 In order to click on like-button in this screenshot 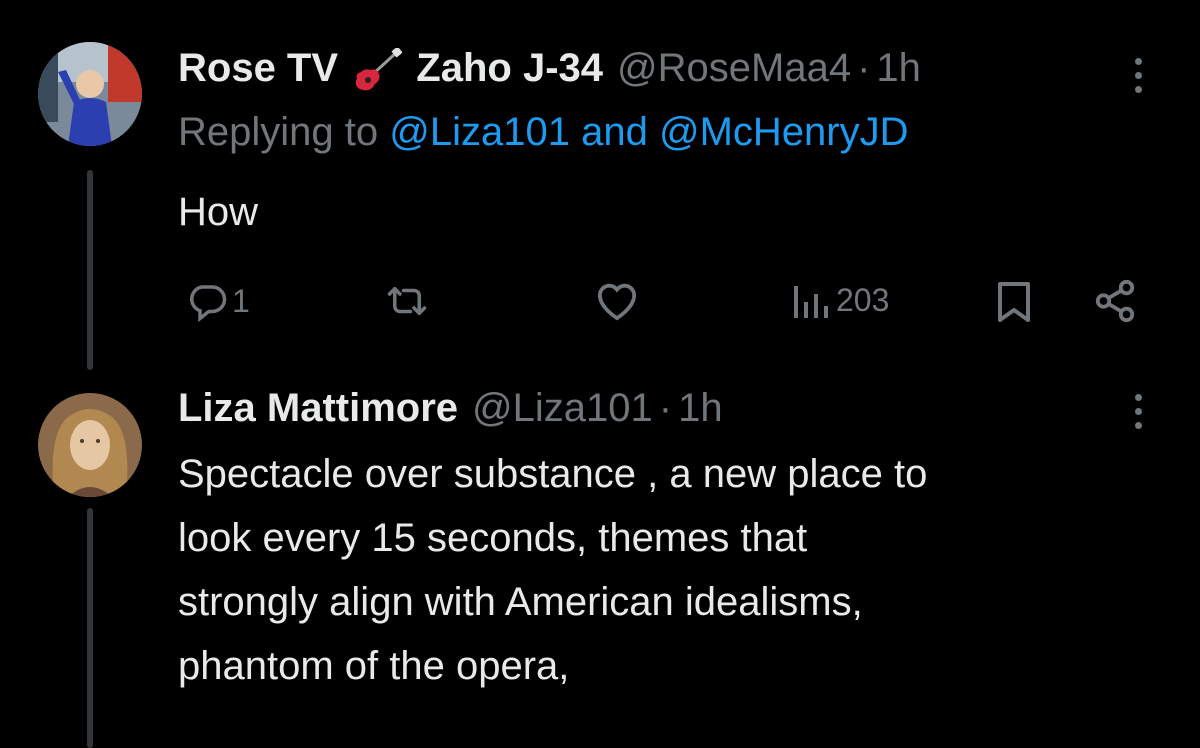, I will do `click(617, 301)`.